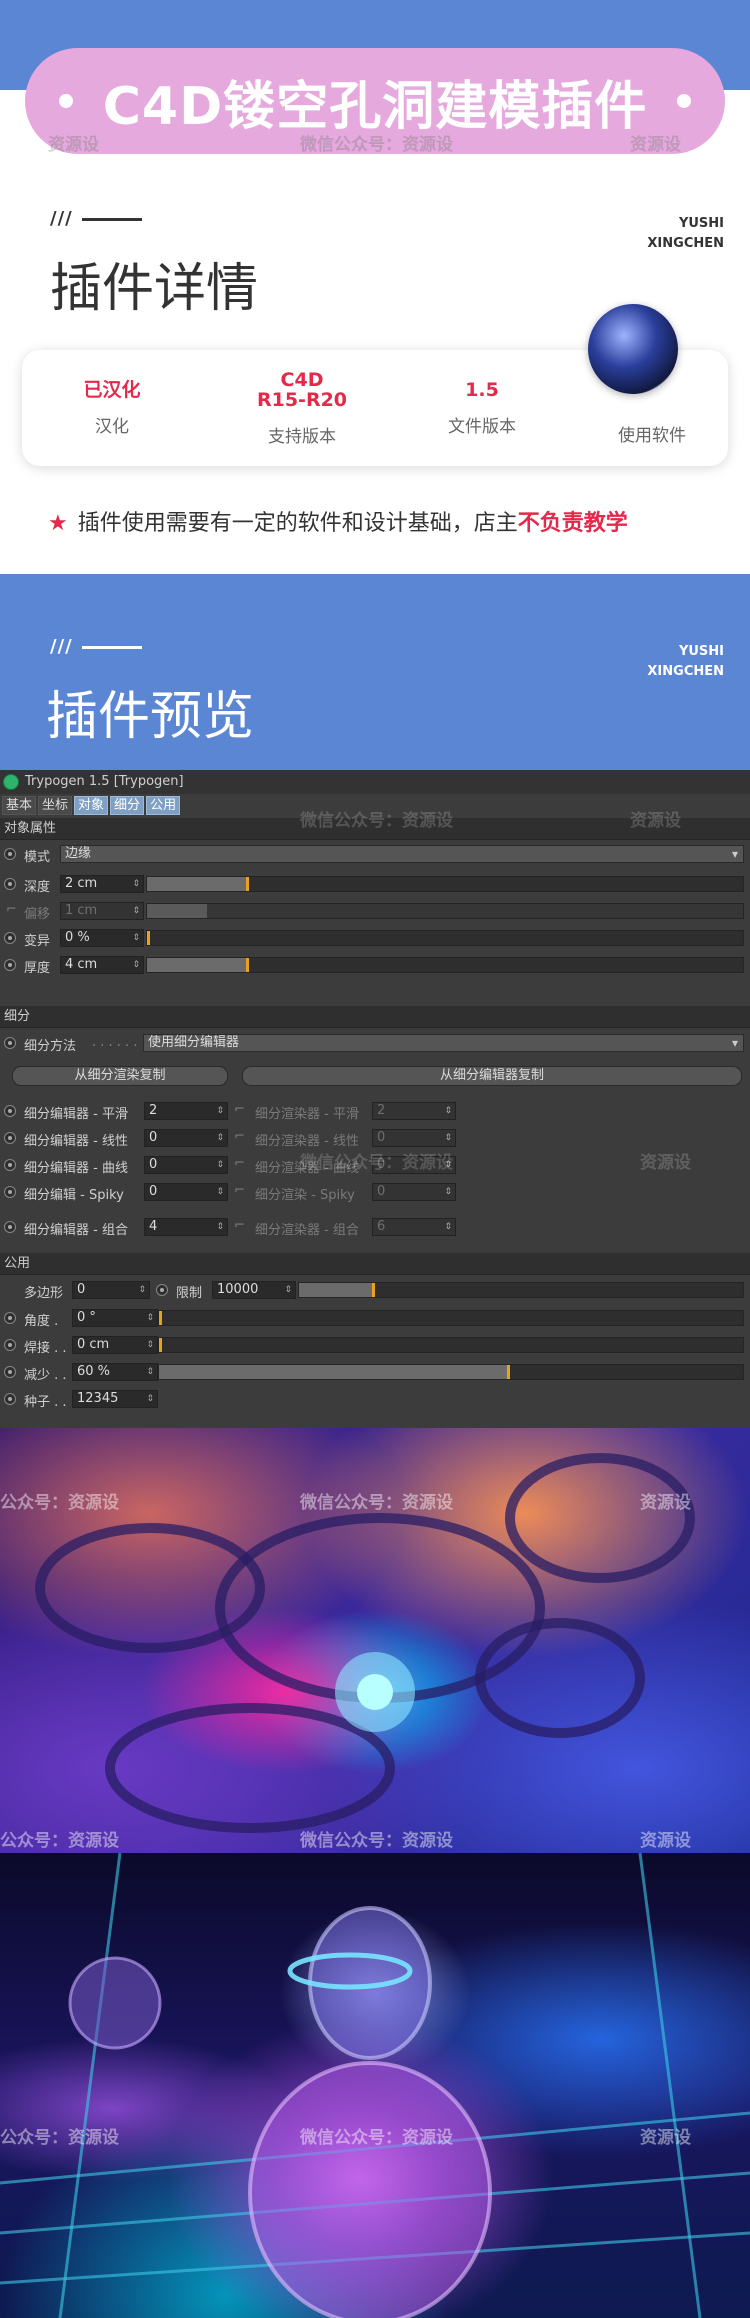 Image resolution: width=750 pixels, height=2318 pixels. Describe the element at coordinates (102, 938) in the screenshot. I see `variation-field: 0 %` at that location.